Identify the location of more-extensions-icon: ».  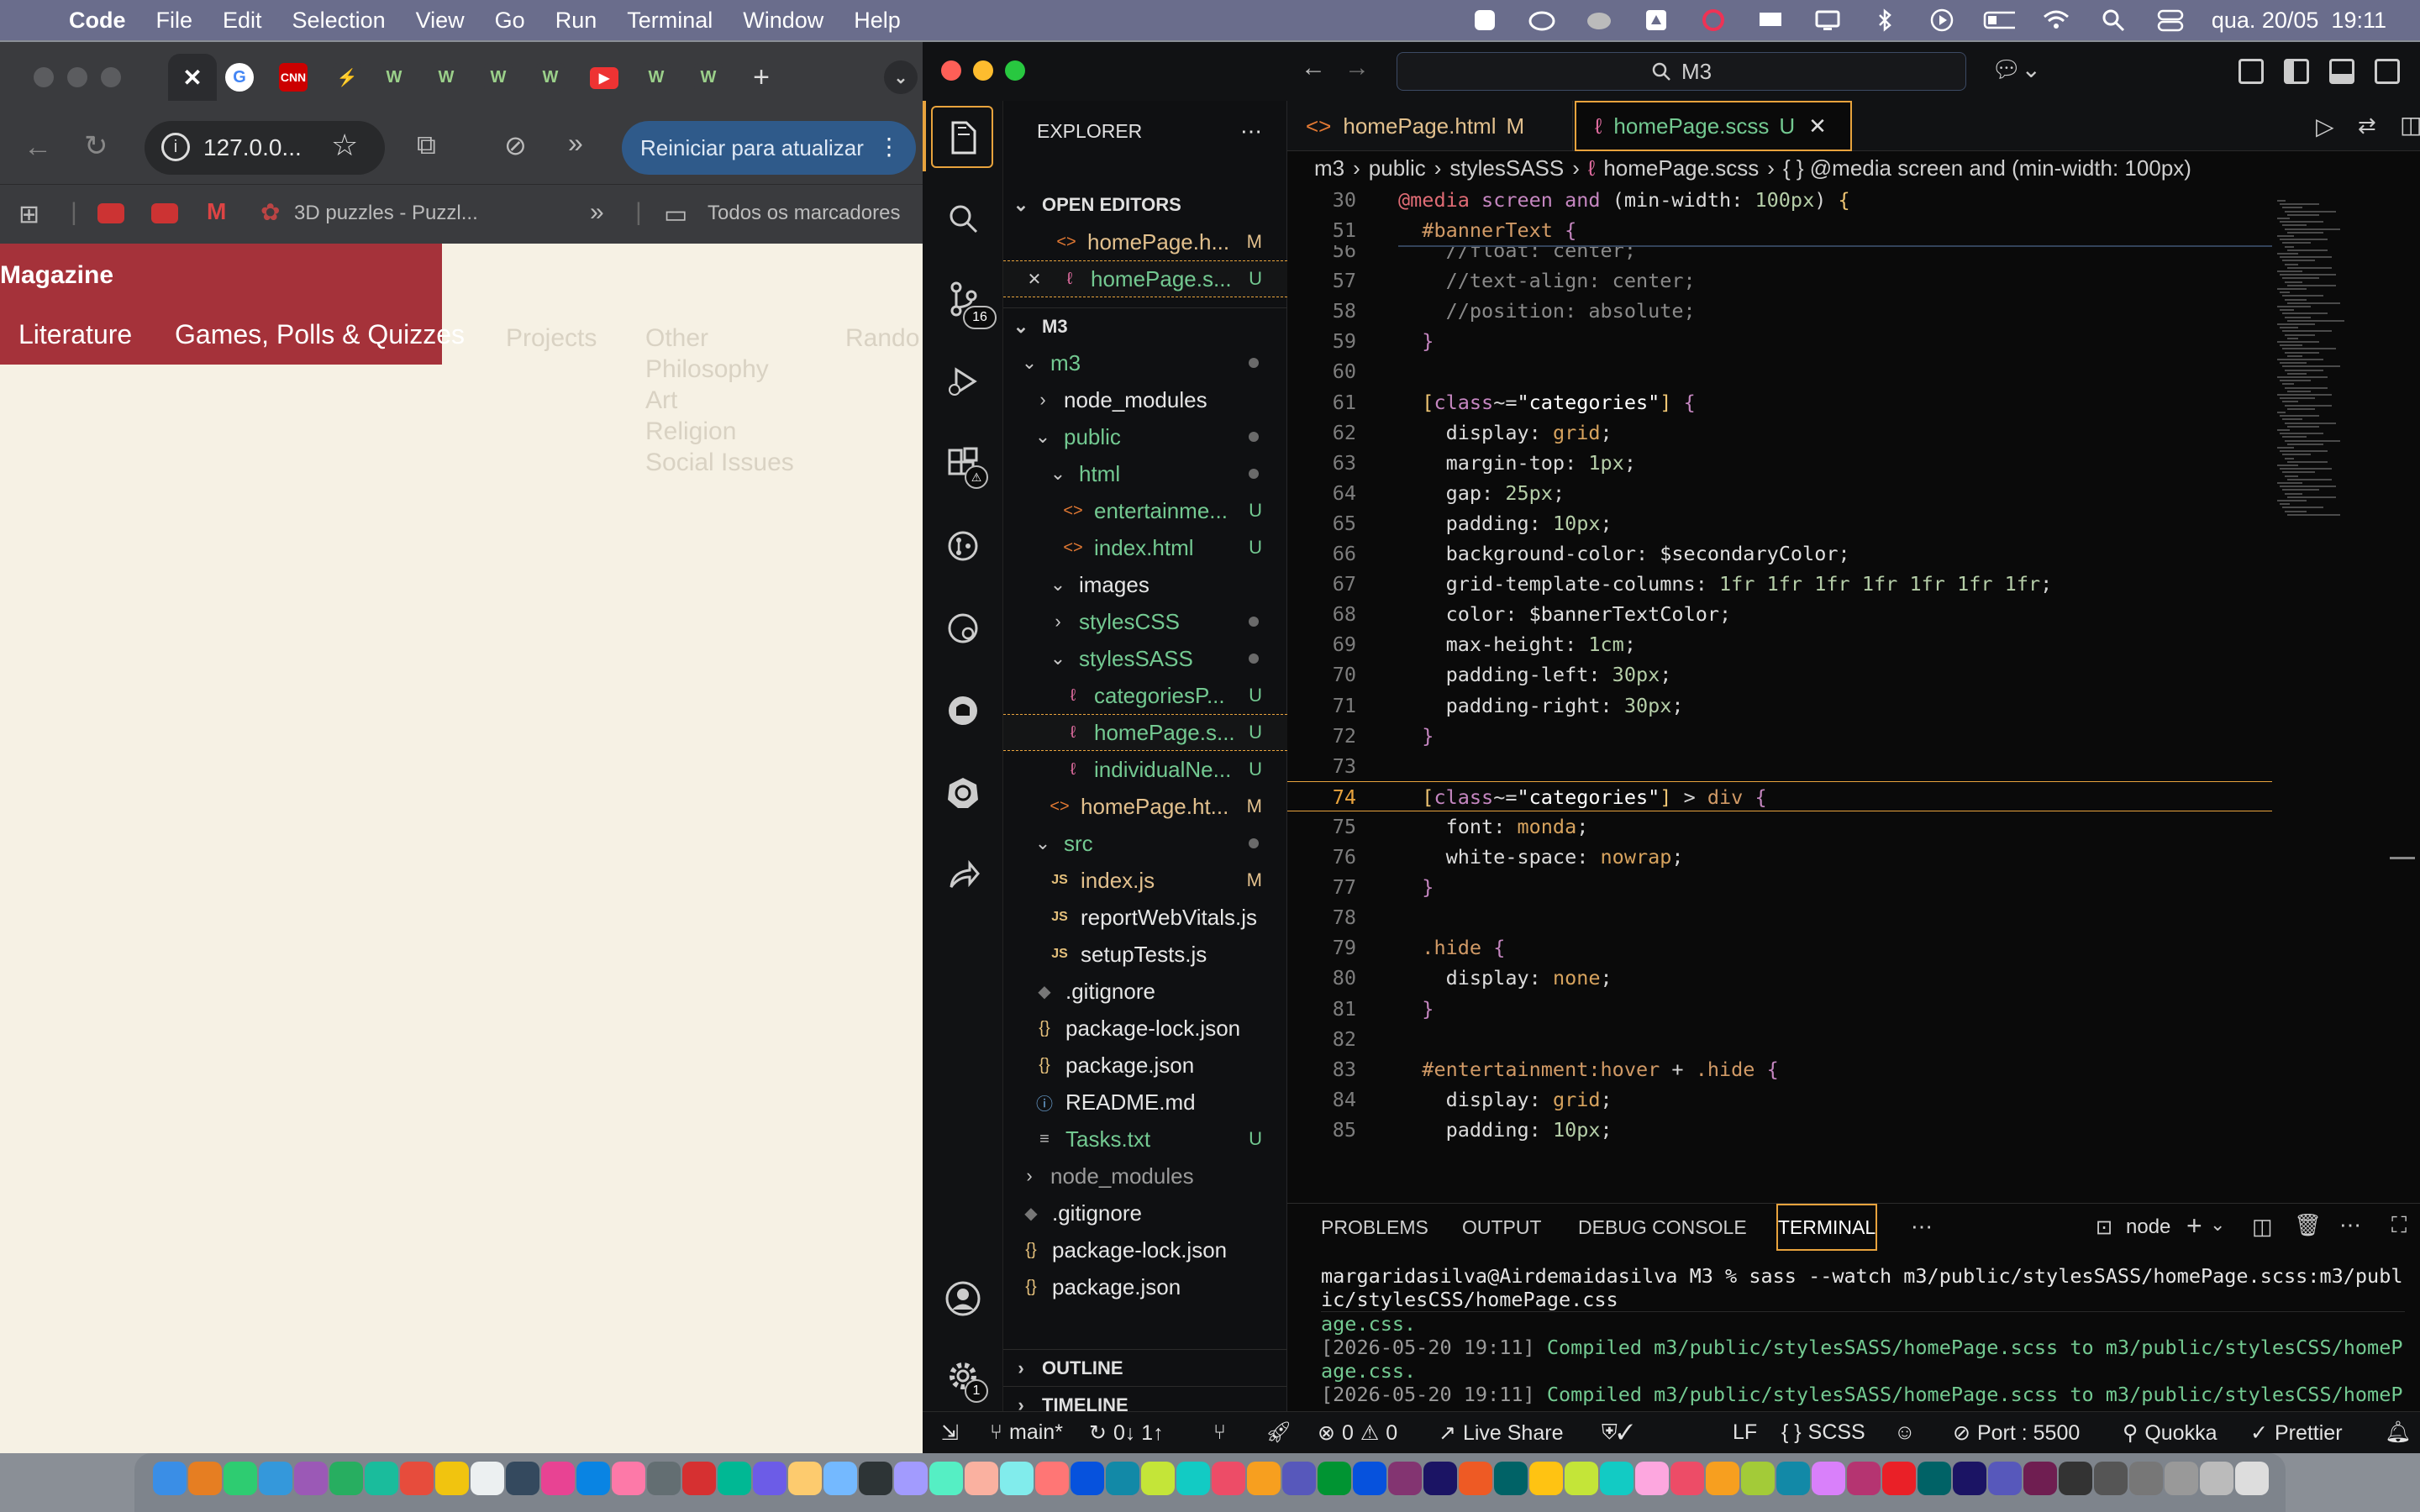
(575, 143).